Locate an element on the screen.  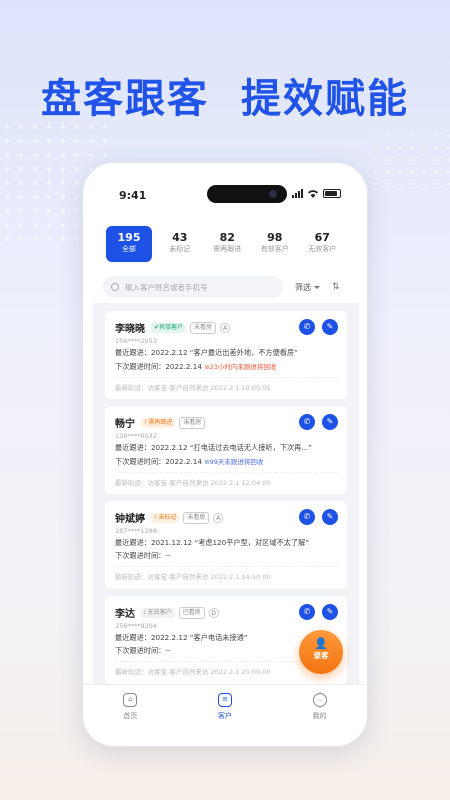
customer-phone: 187****1298 is located at coordinates (136, 531).